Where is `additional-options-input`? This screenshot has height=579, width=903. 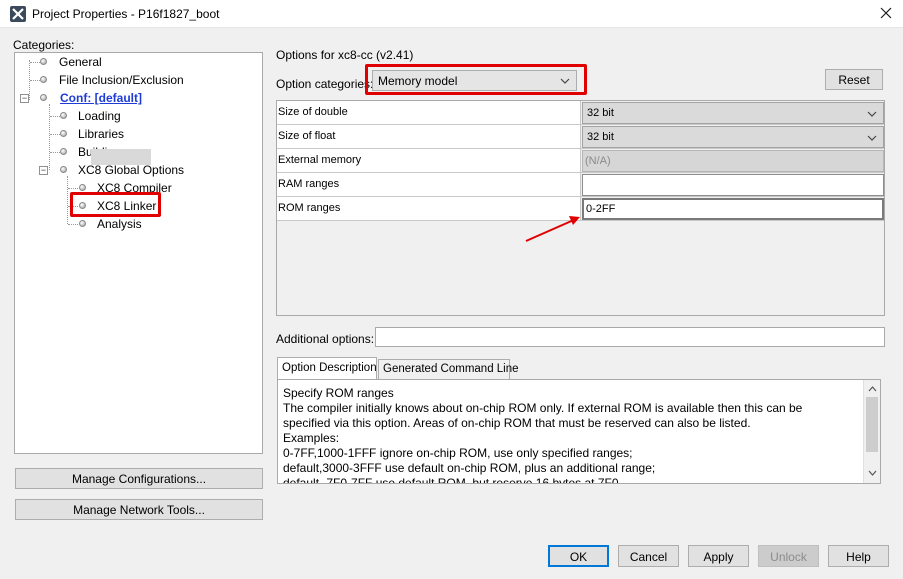 additional-options-input is located at coordinates (630, 337).